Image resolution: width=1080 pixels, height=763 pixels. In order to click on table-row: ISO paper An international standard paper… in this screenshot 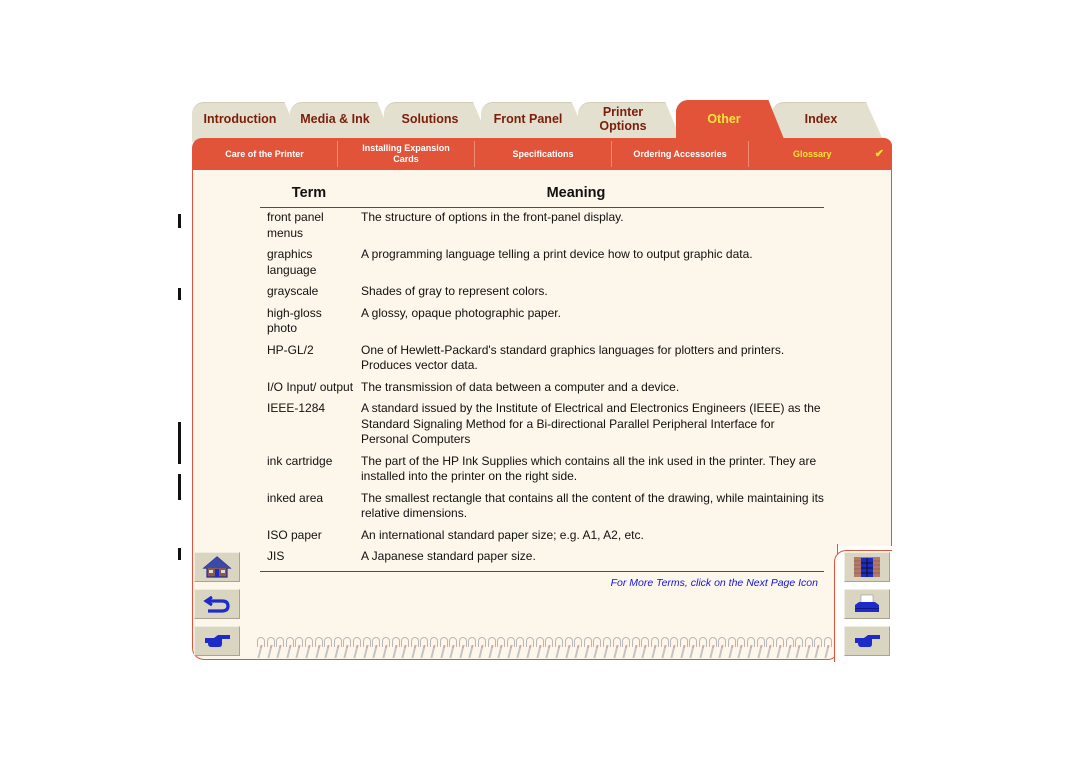, I will do `click(542, 536)`.